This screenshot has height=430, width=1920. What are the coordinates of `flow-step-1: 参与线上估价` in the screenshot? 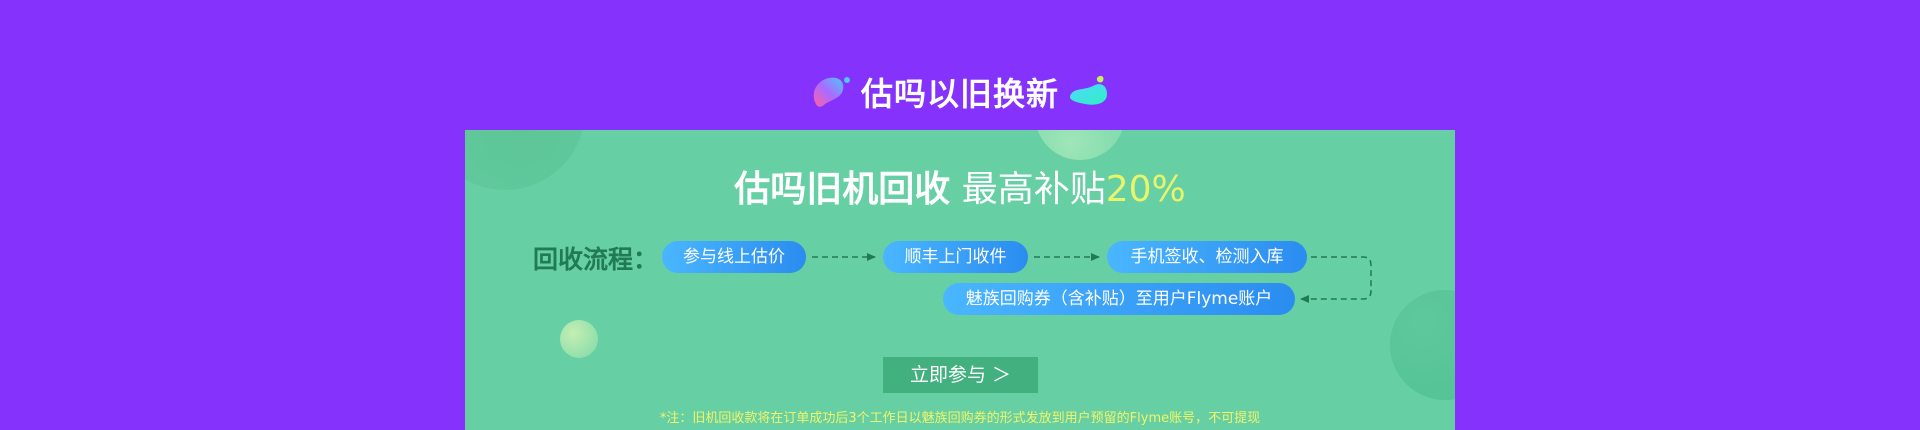 It's located at (734, 257).